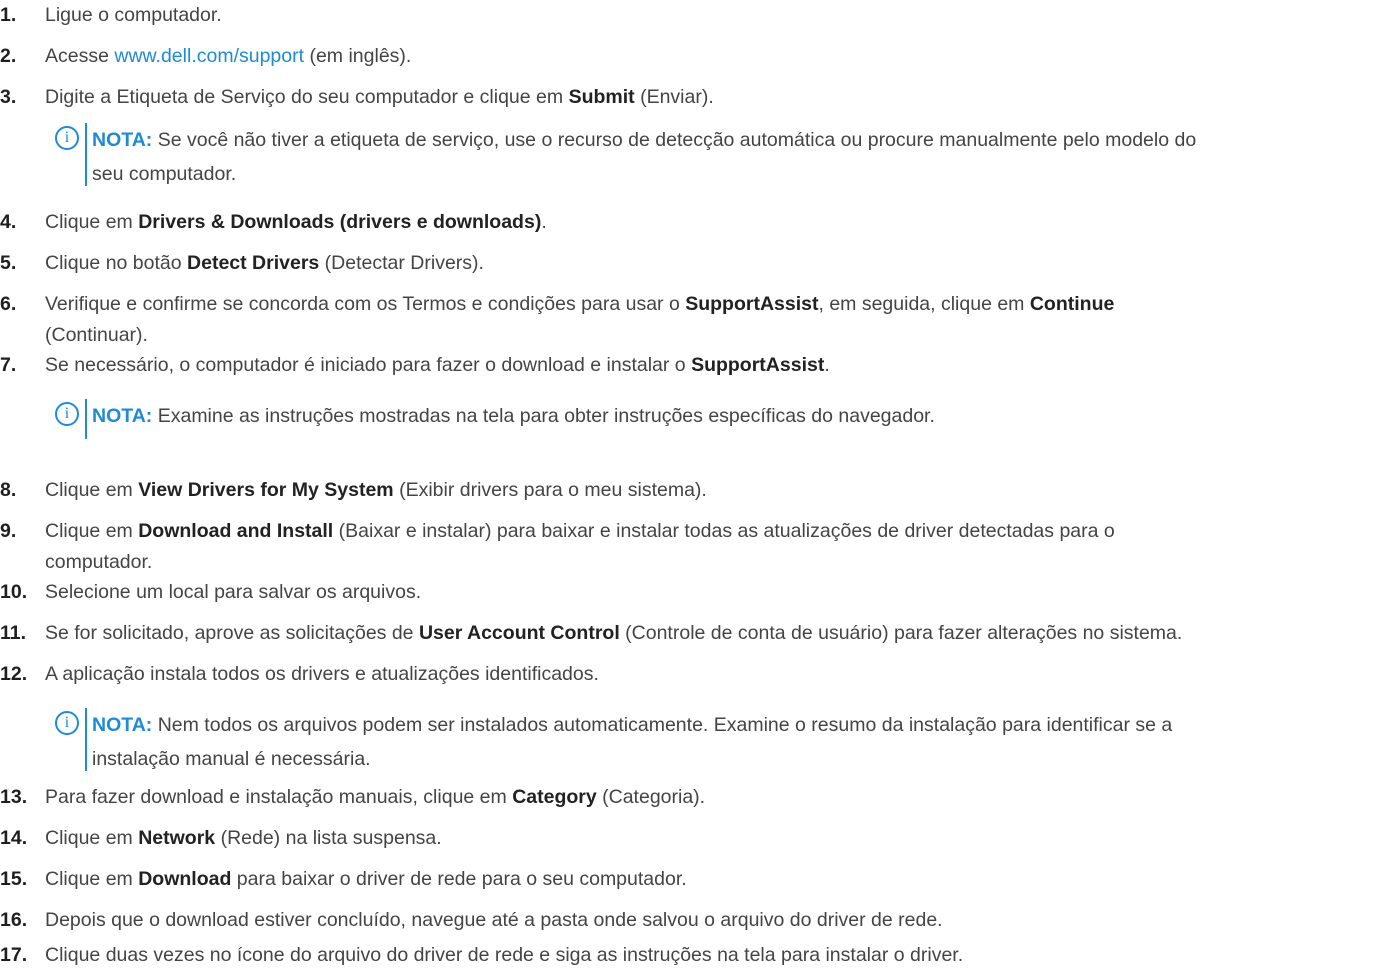 This screenshot has width=1389, height=971. What do you see at coordinates (14, 838) in the screenshot?
I see `step-number: 14.` at bounding box center [14, 838].